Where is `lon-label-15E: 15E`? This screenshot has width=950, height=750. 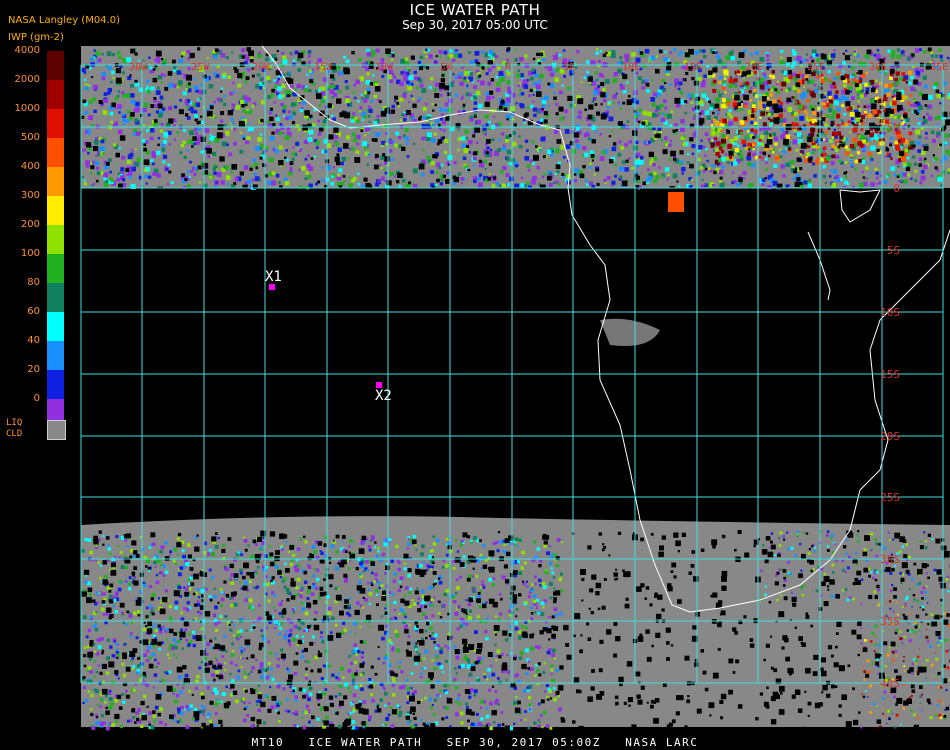
lon-label-15E: 15E is located at coordinates (693, 67).